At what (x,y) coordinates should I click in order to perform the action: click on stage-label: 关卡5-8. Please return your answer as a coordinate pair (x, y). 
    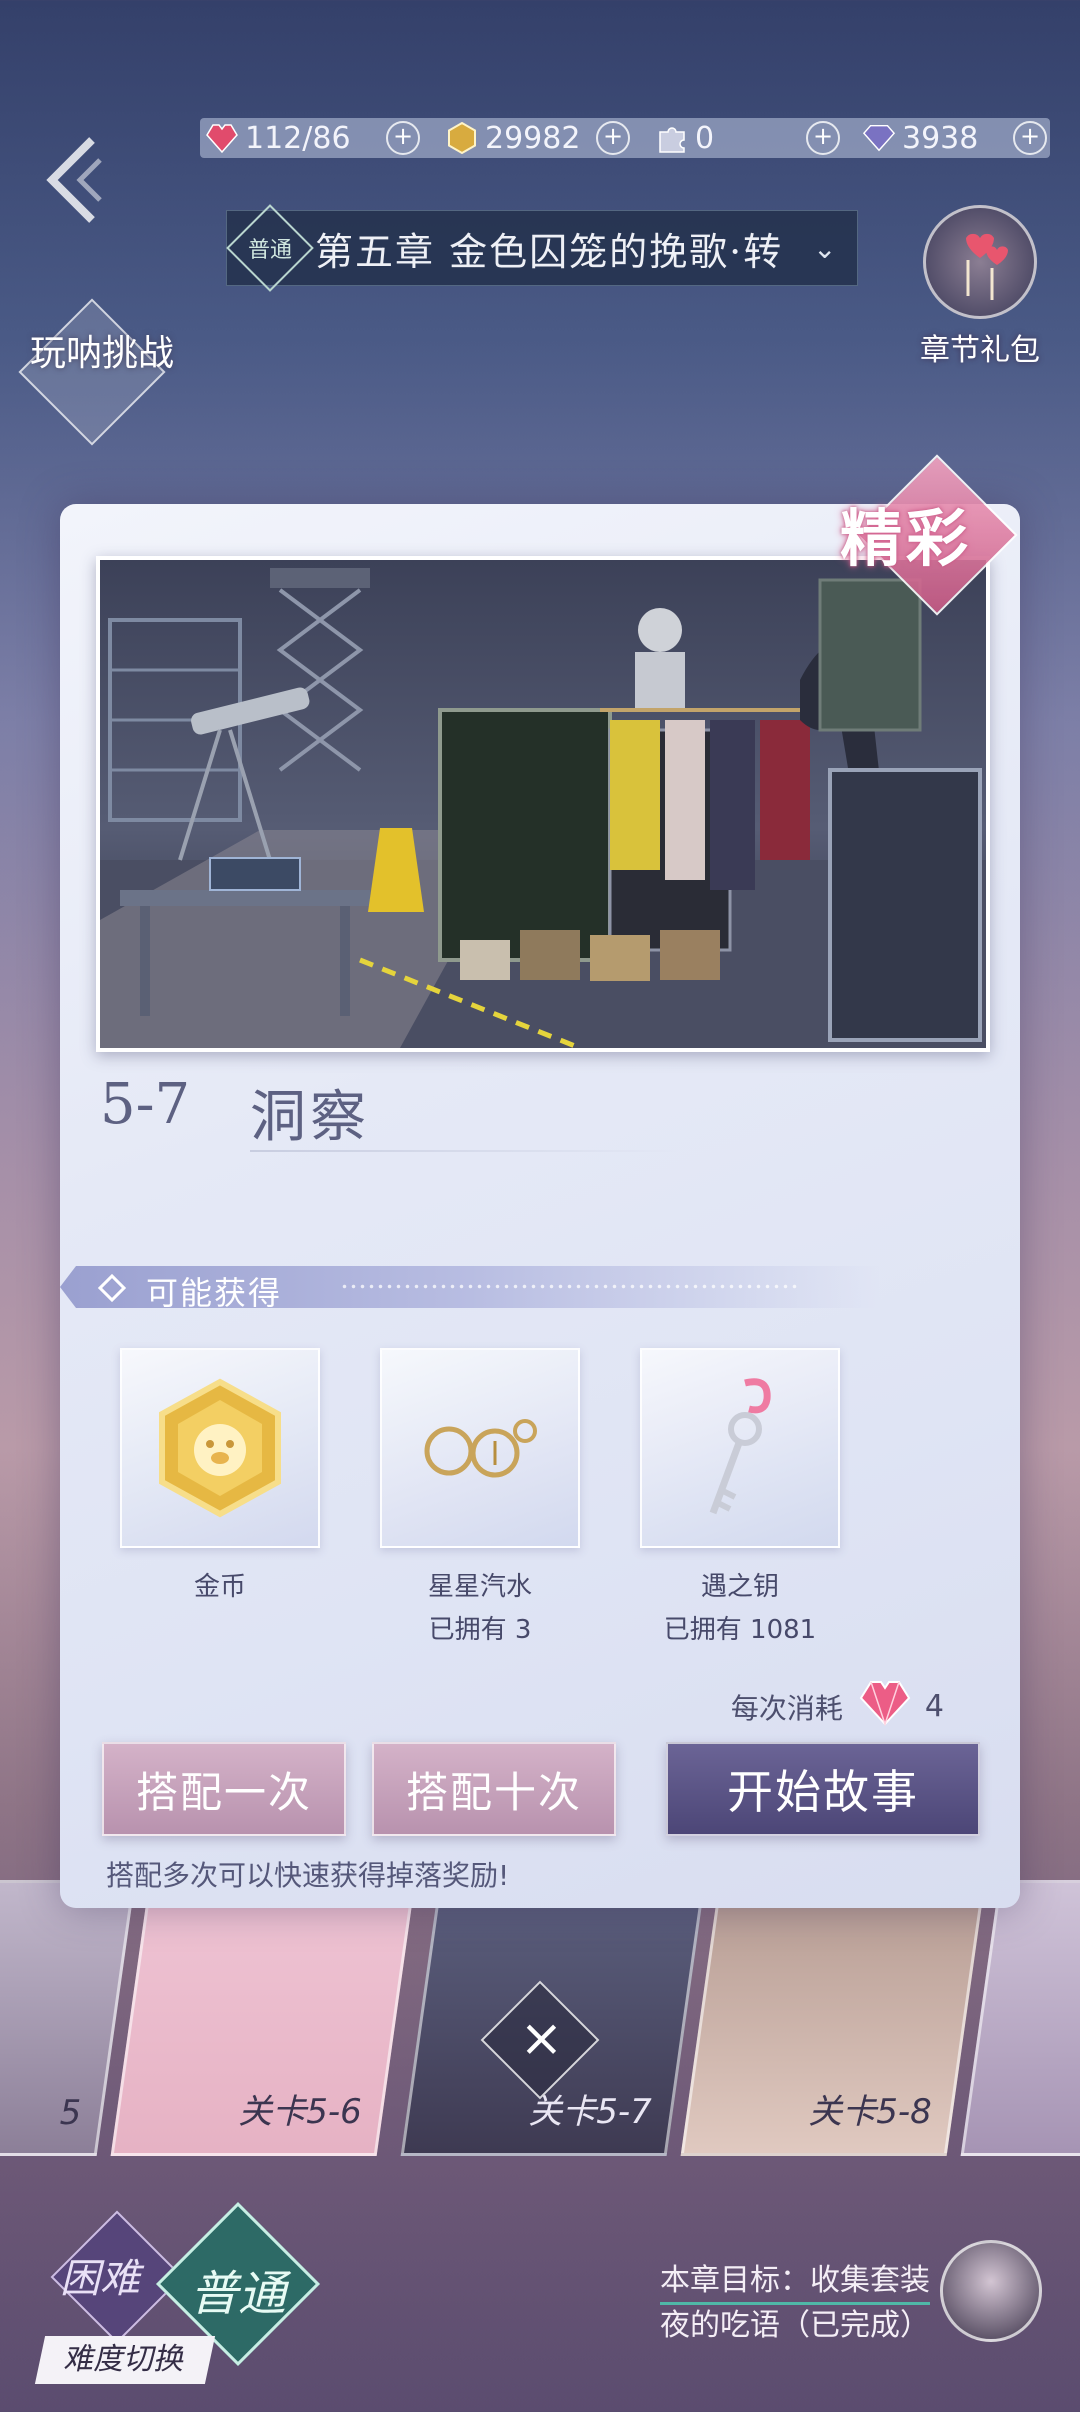
    Looking at the image, I should click on (870, 2112).